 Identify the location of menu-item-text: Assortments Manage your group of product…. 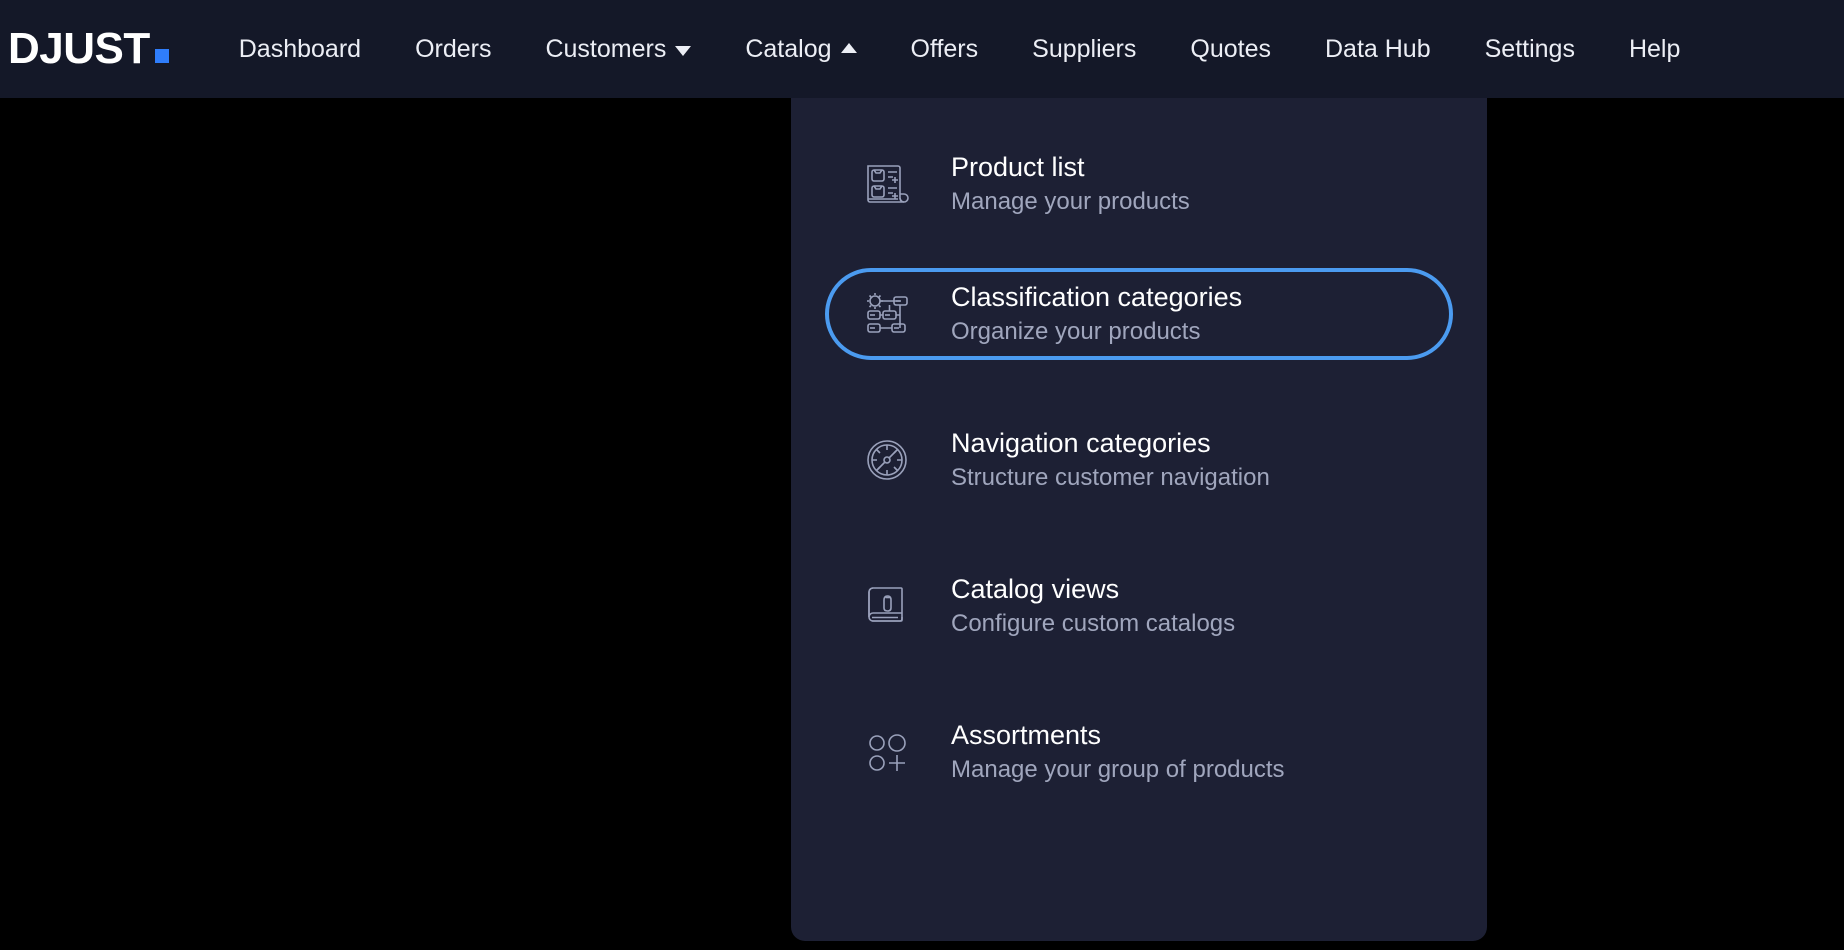
(1118, 751).